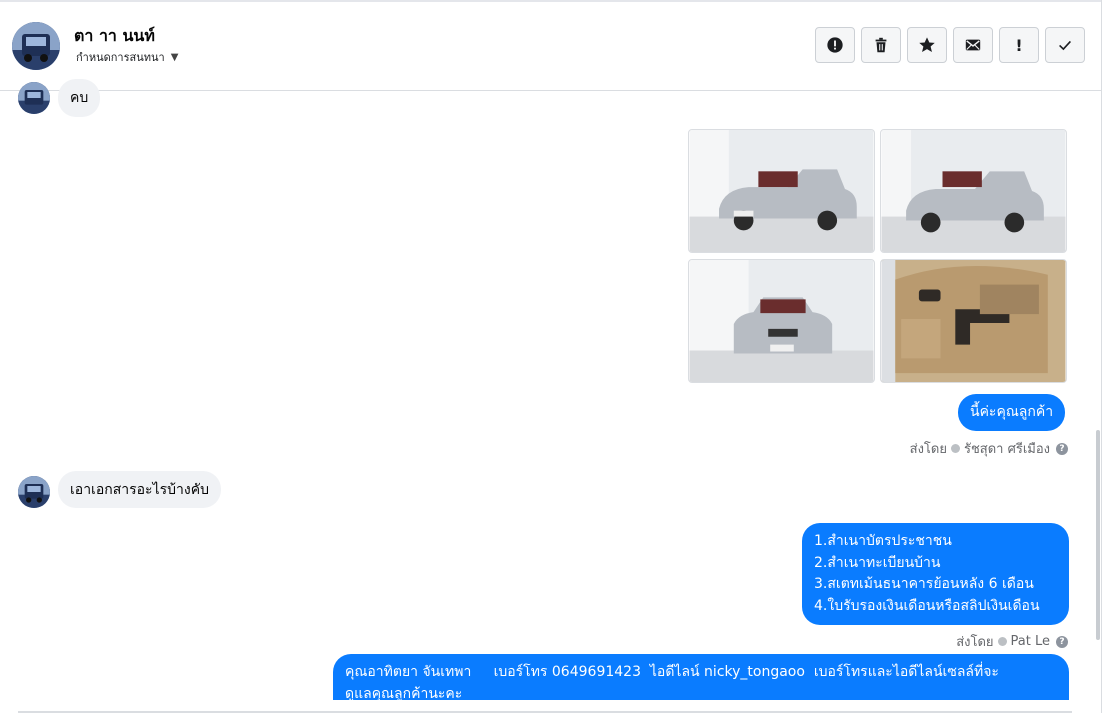 This screenshot has width=1102, height=713. I want to click on sent-by-info: ส่งโดย Pat Le ?, so click(1012, 641).